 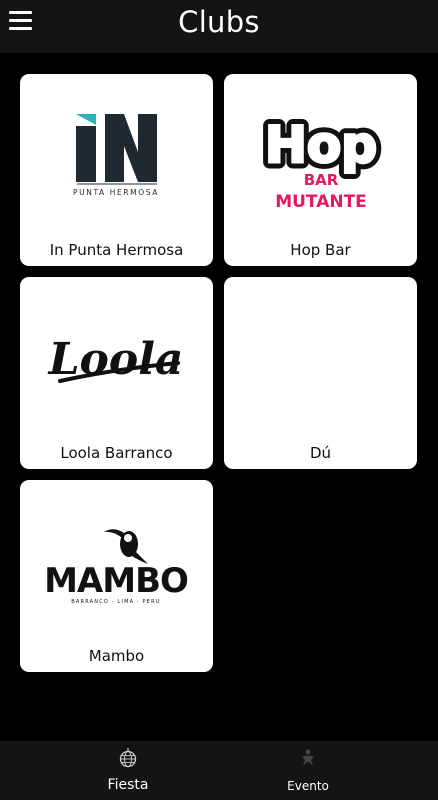 What do you see at coordinates (116, 192) in the screenshot?
I see `svg-text: PUNTA HERMOSA` at bounding box center [116, 192].